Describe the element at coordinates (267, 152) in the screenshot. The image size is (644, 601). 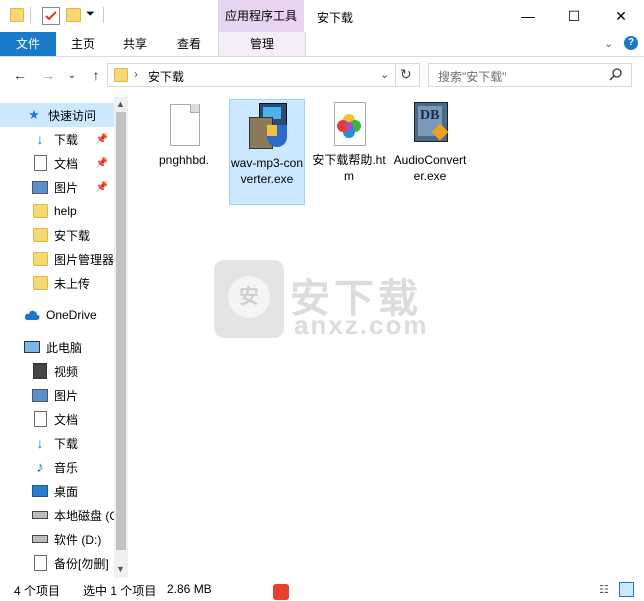
I see `file-item-selected: wav-mp3-converter.exe` at that location.